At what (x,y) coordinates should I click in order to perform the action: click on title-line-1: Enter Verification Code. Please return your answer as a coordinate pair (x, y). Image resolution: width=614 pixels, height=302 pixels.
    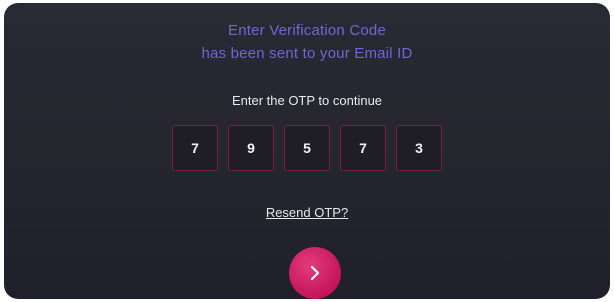
    Looking at the image, I should click on (307, 30).